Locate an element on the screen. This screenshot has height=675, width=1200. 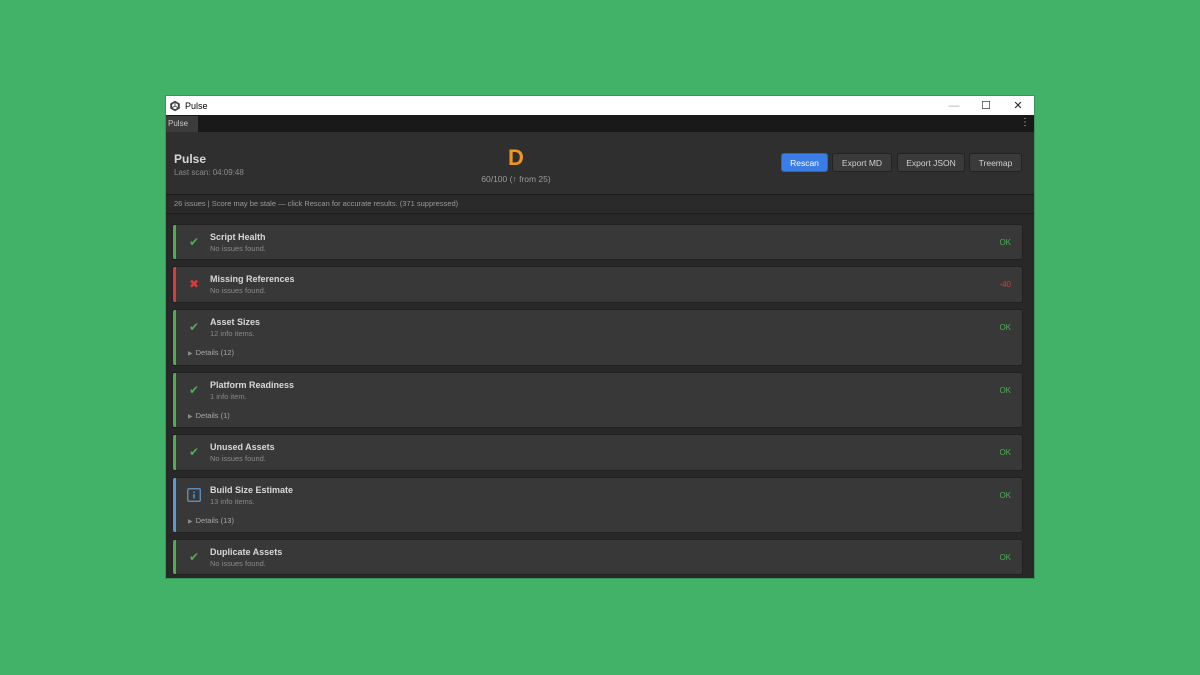
details-toggle: ▶ Details (1) is located at coordinates (209, 415).